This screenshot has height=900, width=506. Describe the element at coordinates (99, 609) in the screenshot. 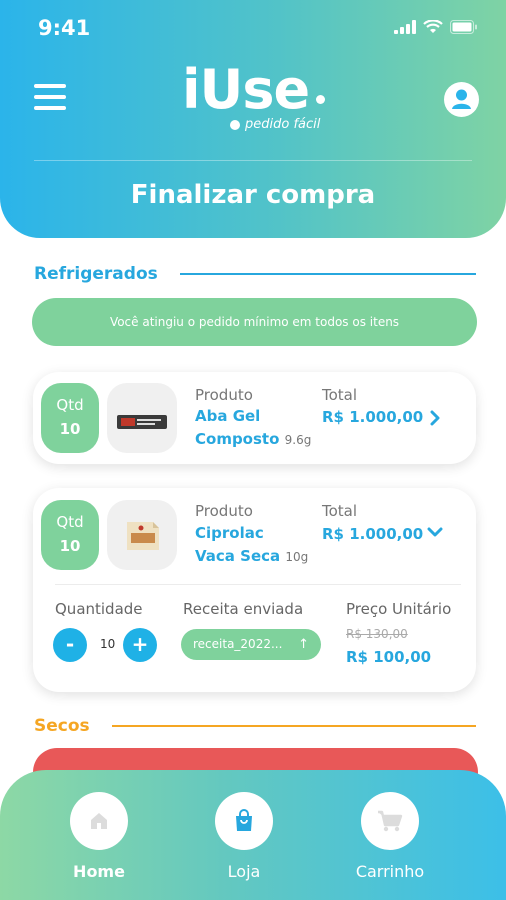

I see `quantity-label: Quantidade` at that location.